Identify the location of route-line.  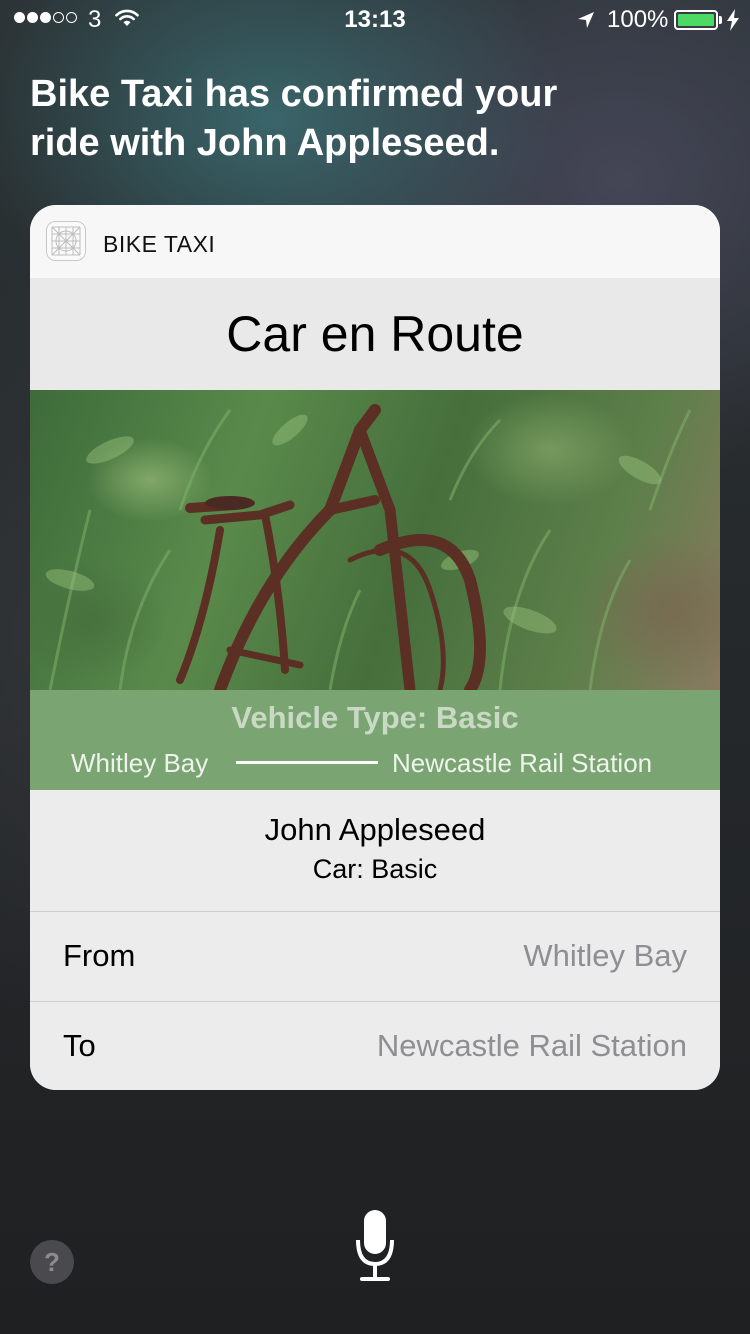
(307, 762).